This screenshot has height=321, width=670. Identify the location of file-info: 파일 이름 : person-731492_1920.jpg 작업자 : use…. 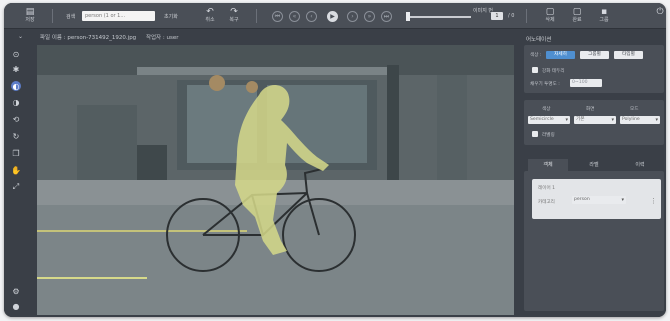
(113, 37).